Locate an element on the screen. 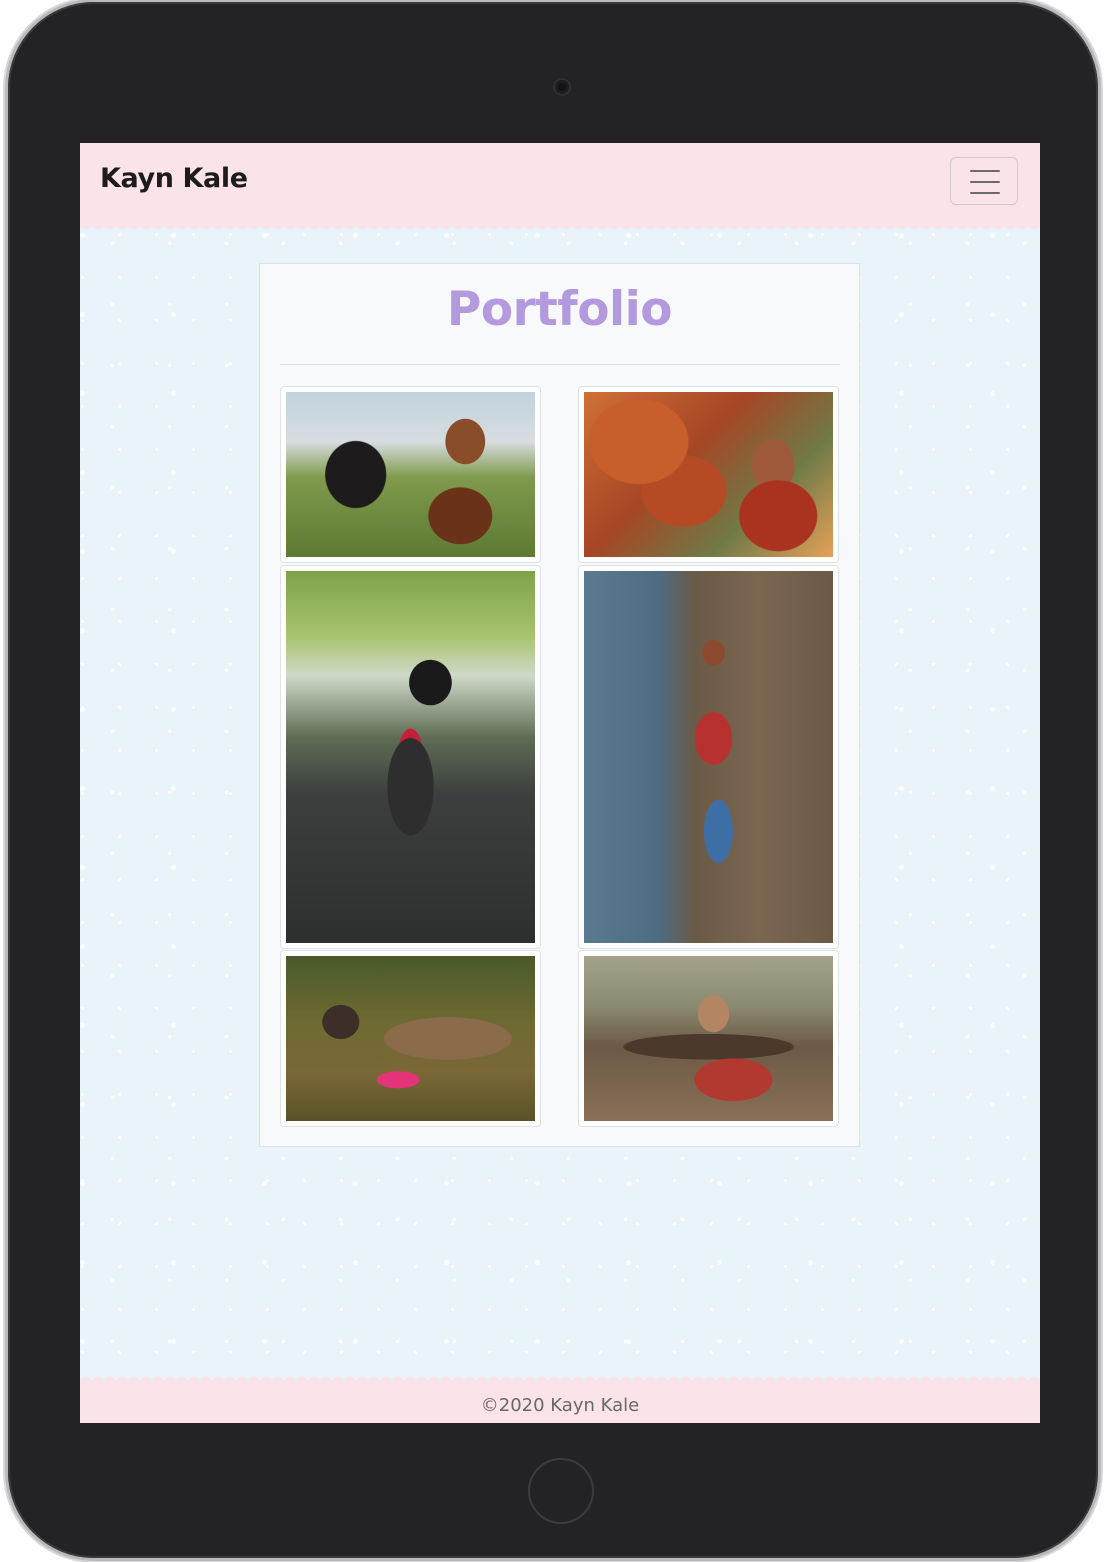 The width and height of the screenshot is (1105, 1562). navbar: Kayn Kale is located at coordinates (560, 185).